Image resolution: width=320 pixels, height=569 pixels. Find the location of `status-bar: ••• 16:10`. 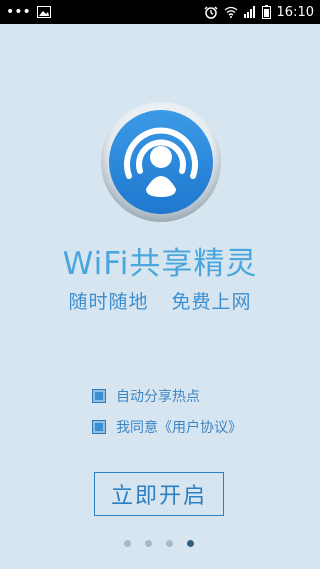

status-bar: ••• 16:10 is located at coordinates (160, 12).